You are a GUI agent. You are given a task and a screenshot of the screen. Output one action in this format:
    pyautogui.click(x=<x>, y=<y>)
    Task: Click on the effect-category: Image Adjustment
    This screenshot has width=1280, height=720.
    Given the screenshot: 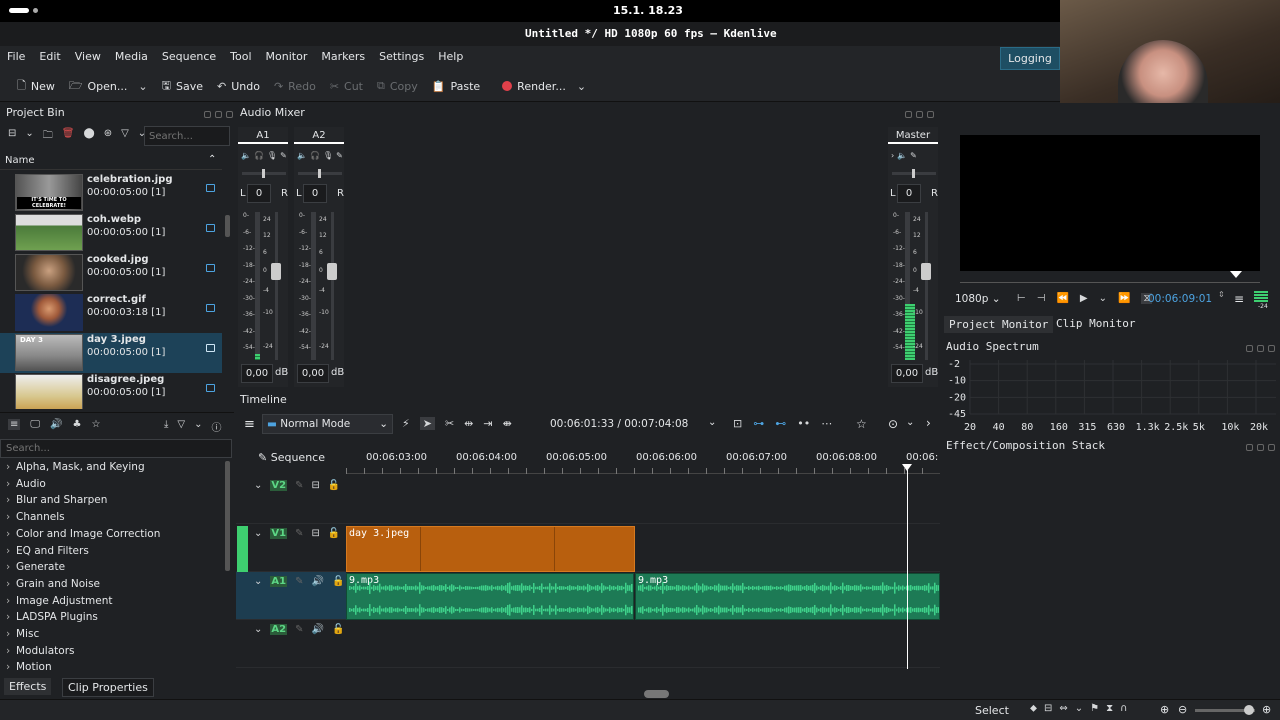 What is the action you would take?
    pyautogui.click(x=111, y=601)
    